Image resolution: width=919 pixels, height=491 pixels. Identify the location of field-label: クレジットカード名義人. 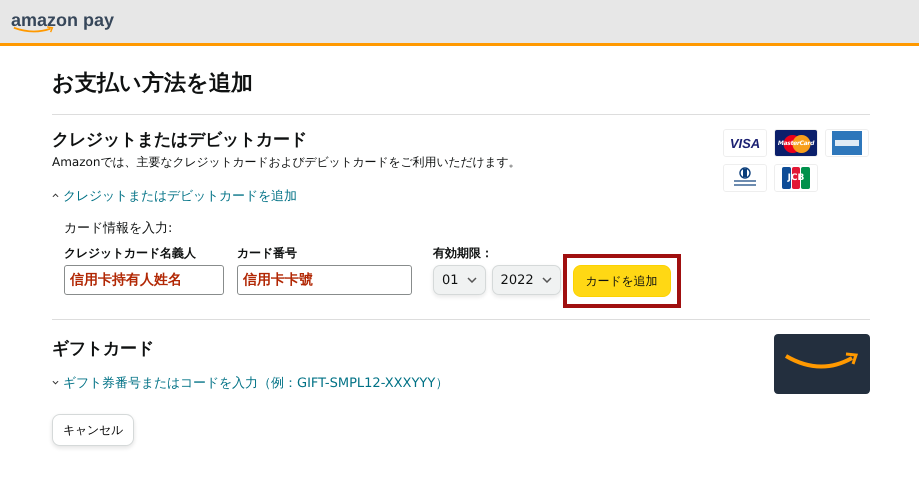
(130, 253).